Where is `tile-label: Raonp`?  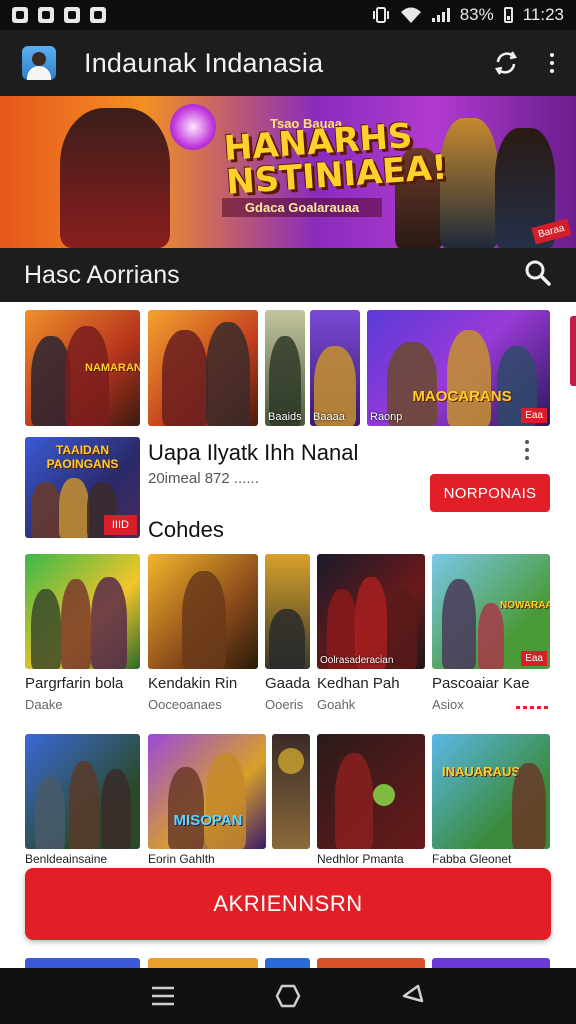
tile-label: Raonp is located at coordinates (386, 417).